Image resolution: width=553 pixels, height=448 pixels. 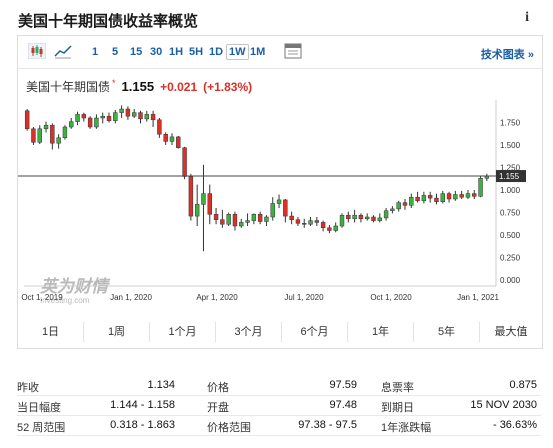 I want to click on last-price: 1.155, so click(x=138, y=86).